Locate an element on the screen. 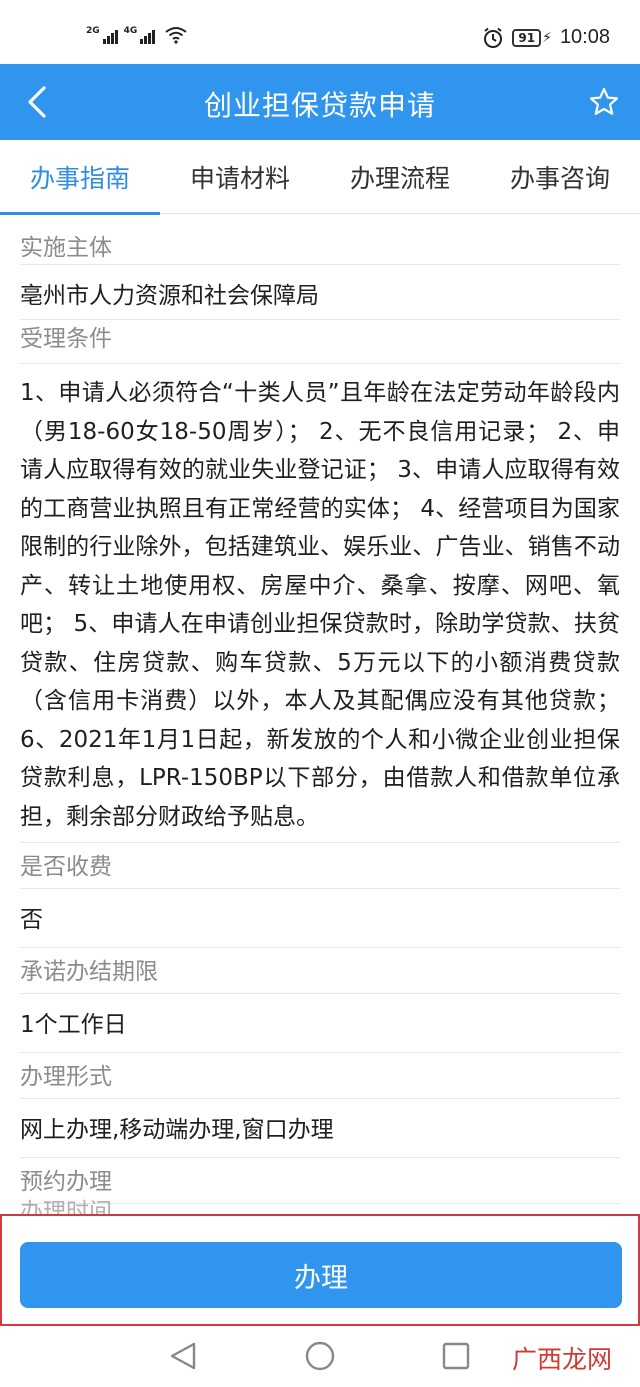 The image size is (640, 1387). deadline-value: 1个工作日 is located at coordinates (320, 1022).